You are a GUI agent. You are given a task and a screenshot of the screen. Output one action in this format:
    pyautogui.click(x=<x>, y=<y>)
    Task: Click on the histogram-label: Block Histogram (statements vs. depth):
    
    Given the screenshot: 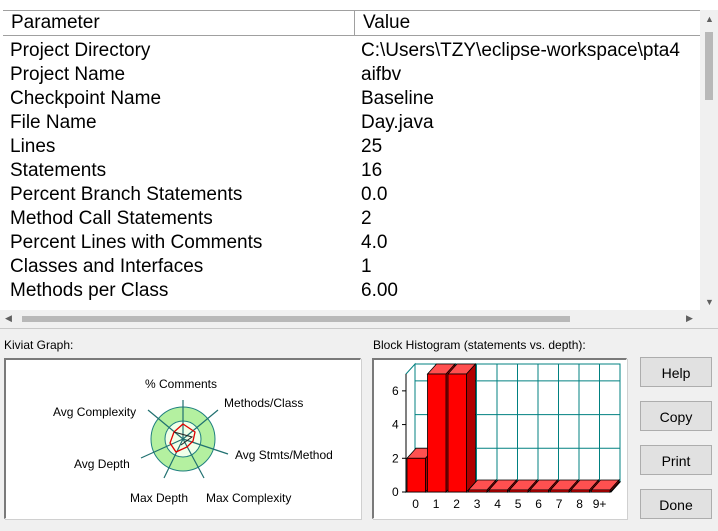 What is the action you would take?
    pyautogui.click(x=479, y=345)
    